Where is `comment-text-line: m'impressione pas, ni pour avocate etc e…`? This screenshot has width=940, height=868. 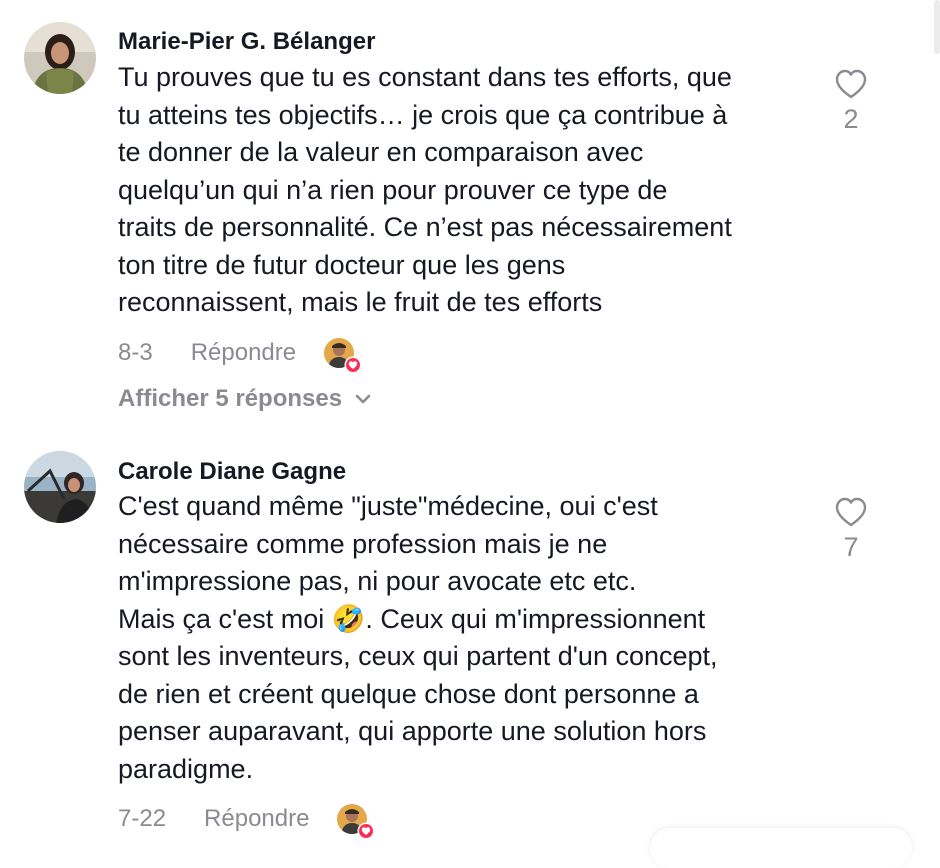
comment-text-line: m'impressione pas, ni pour avocate etc e… is located at coordinates (377, 581).